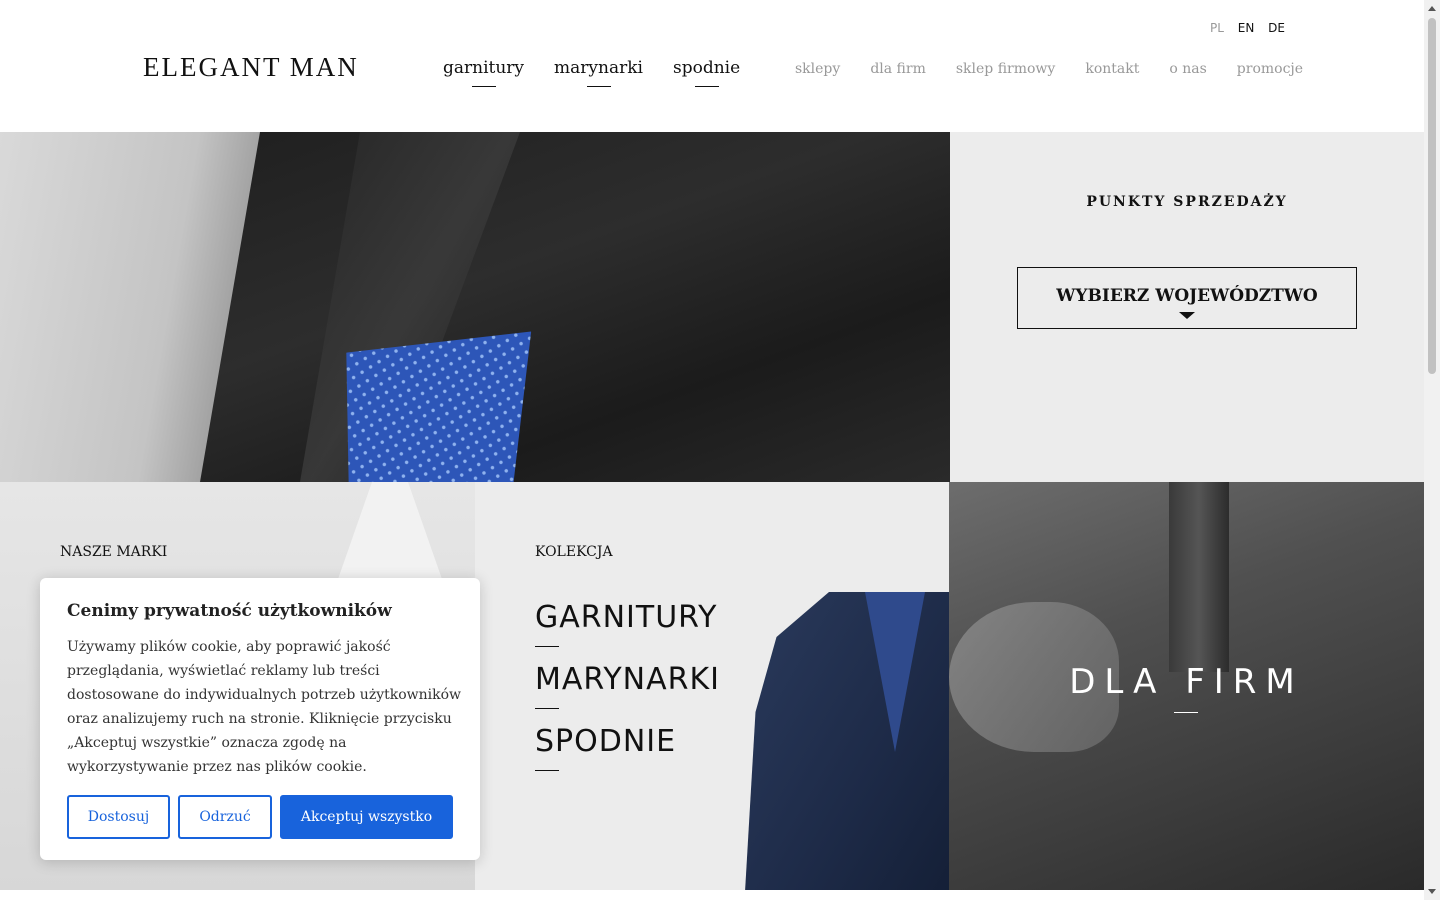  I want to click on brands-title: NASZE MARKI, so click(114, 552).